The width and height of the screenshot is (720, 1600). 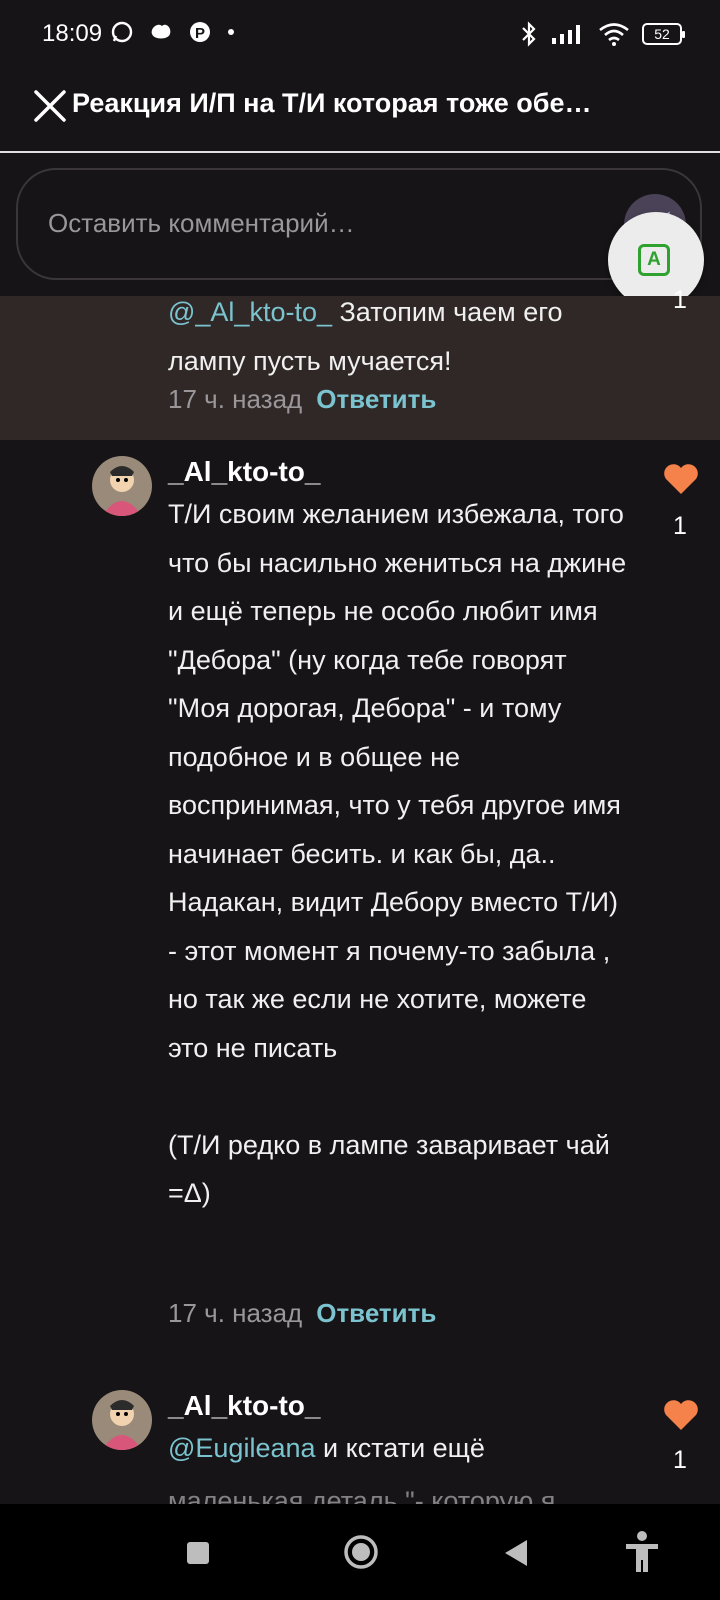 I want to click on comment-text: @Eugileana и кстати ещё, so click(x=326, y=1448).